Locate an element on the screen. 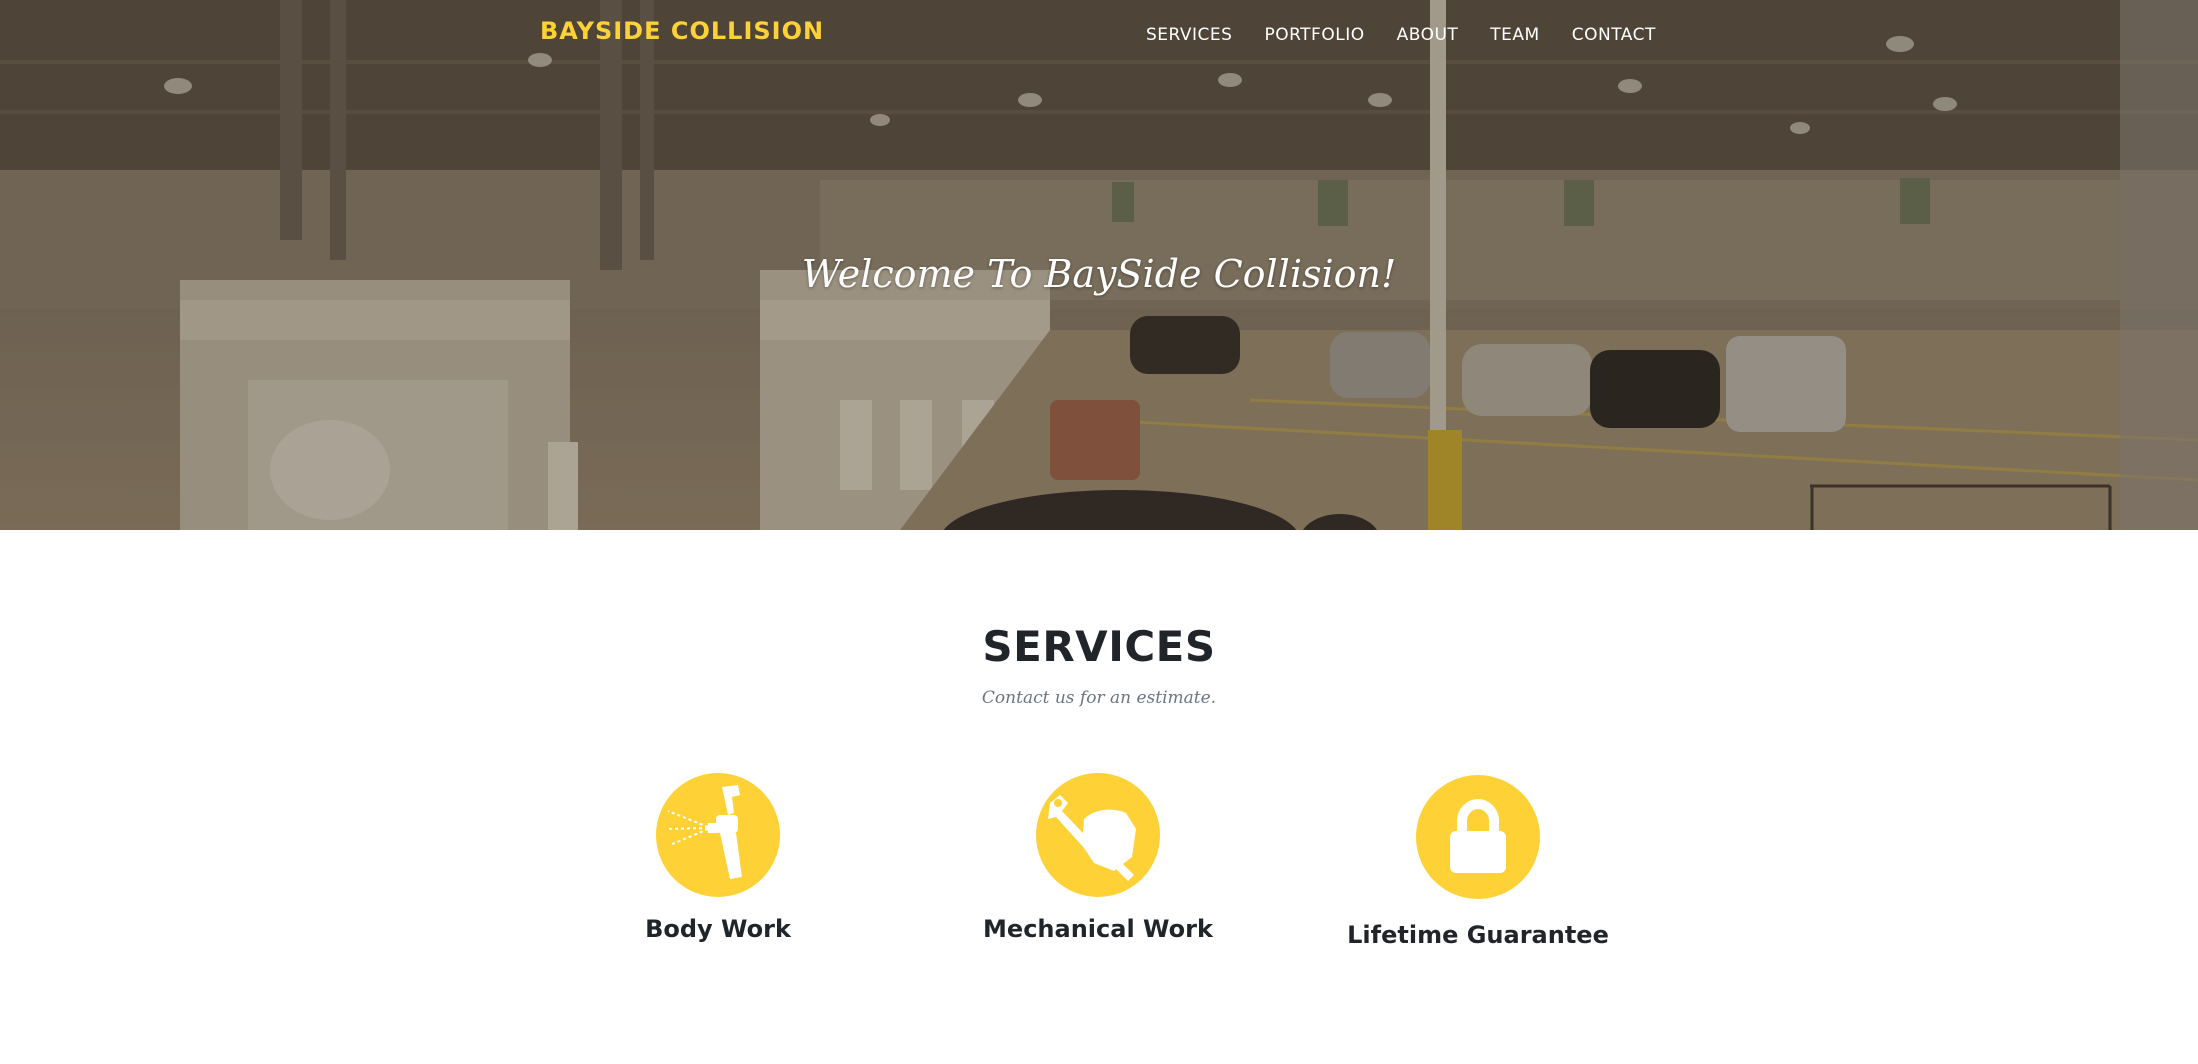 This screenshot has height=1064, width=2198. nav-item-about: ABOUT is located at coordinates (1428, 35).